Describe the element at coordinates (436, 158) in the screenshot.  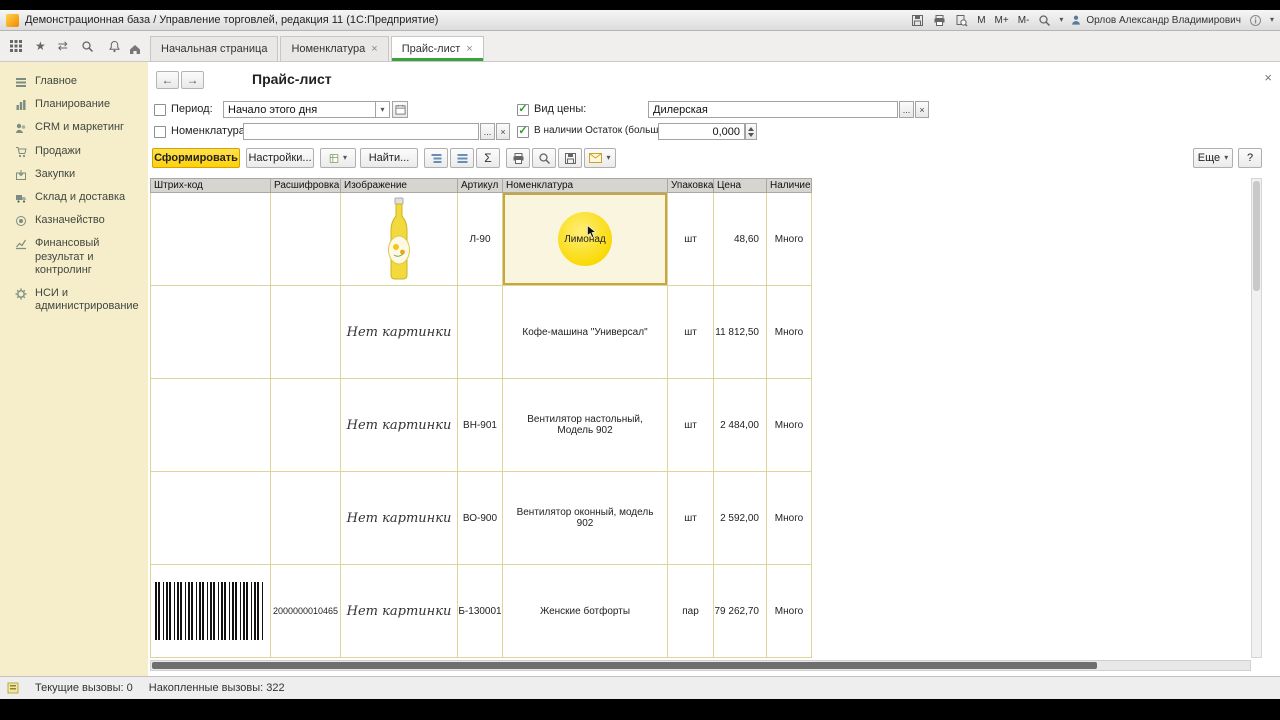
I see `collapse-groups-button` at that location.